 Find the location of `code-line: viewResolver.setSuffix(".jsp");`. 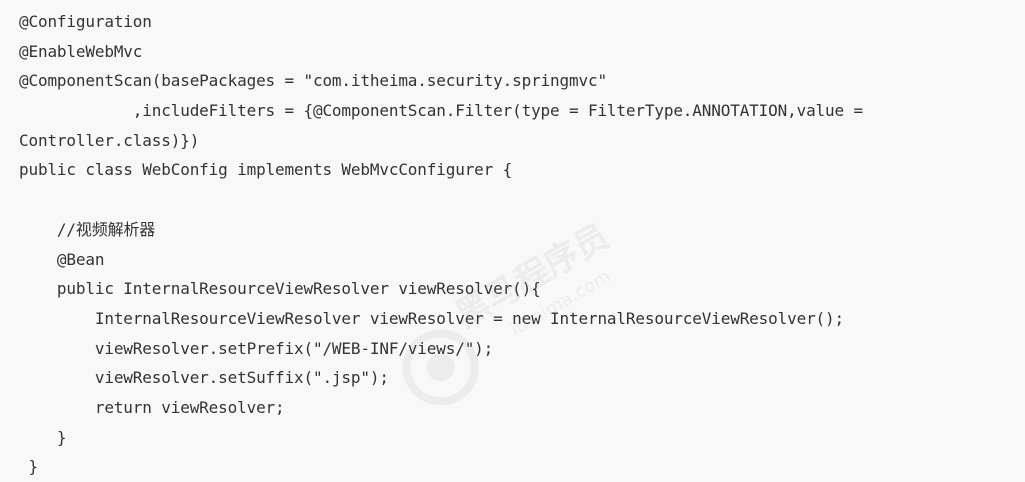

code-line: viewResolver.setSuffix(".jsp"); is located at coordinates (204, 378).